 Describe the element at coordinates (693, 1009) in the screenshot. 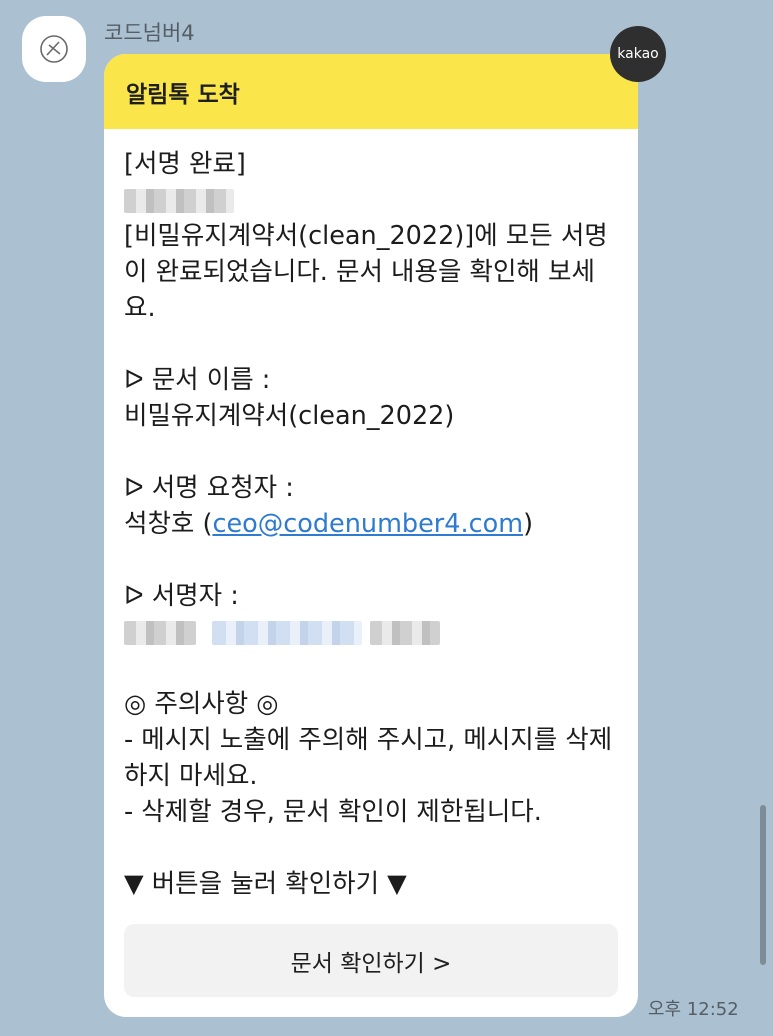

I see `message-timestamp: 오후 12:52` at that location.